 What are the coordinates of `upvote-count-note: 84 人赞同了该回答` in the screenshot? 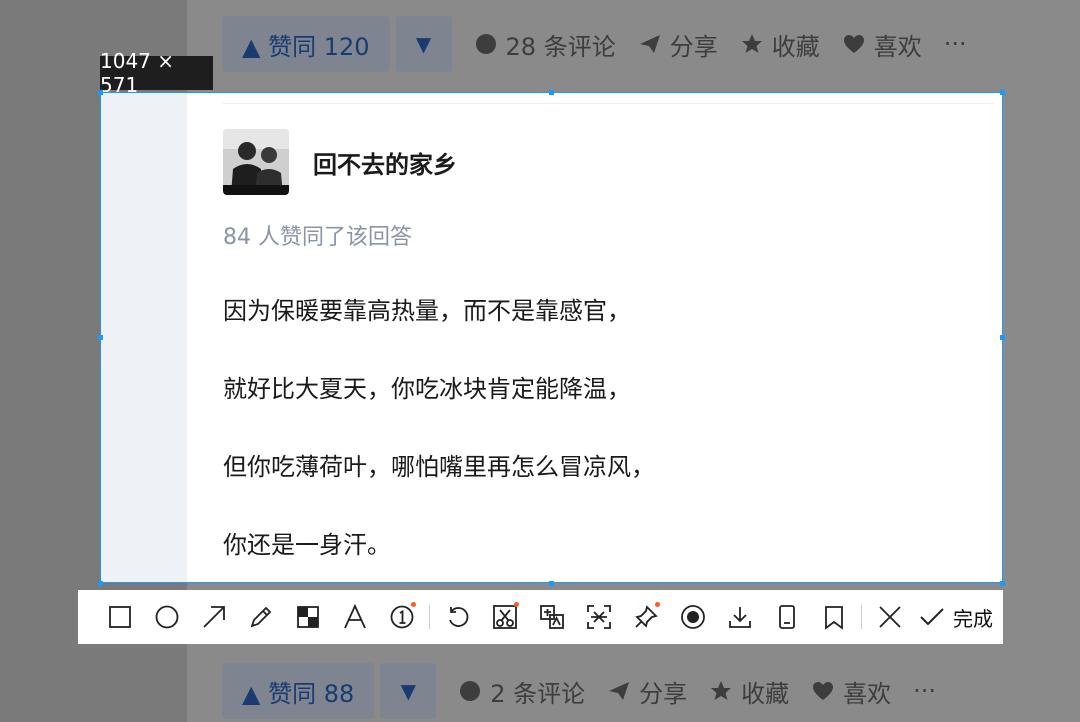 It's located at (317, 237).